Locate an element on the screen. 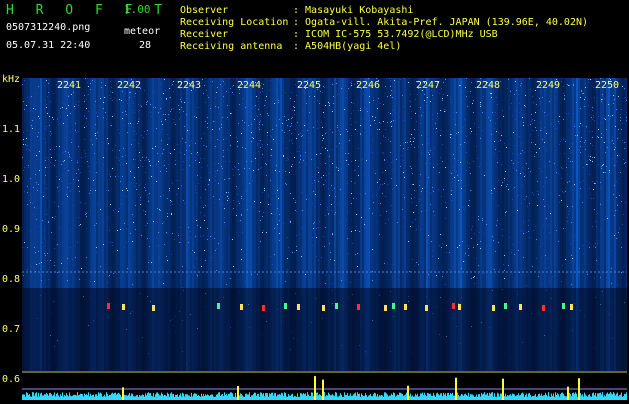 The height and width of the screenshot is (404, 629). y-tick-1-1: 1.1 is located at coordinates (11, 129).